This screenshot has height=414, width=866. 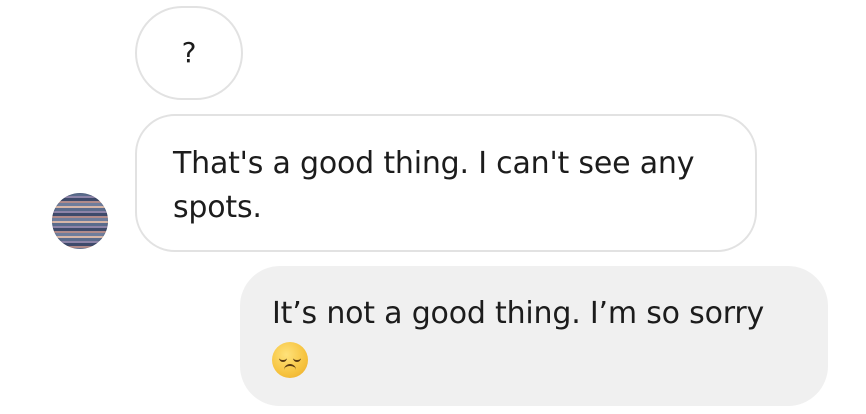 What do you see at coordinates (434, 163) in the screenshot?
I see `message-text: That's a good thing. I can't see any` at bounding box center [434, 163].